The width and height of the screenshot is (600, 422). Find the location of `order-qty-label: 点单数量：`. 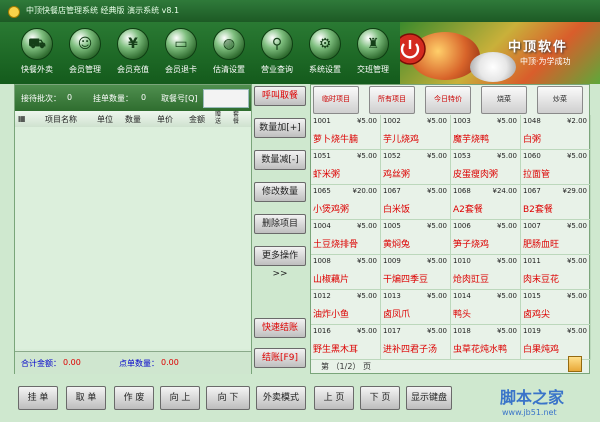

order-qty-label: 点单数量： is located at coordinates (139, 363).